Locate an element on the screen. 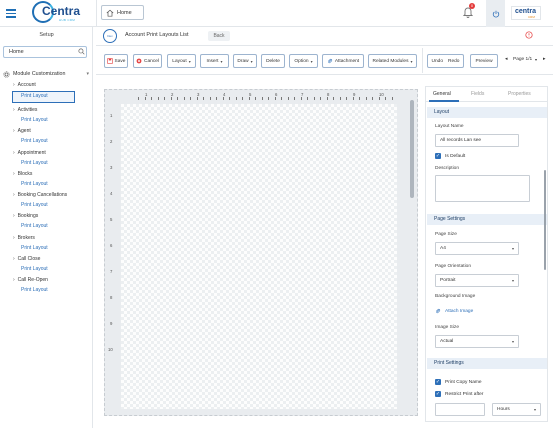 Image resolution: width=553 pixels, height=428 pixels. top-bar: Centra HUB CRM Home 0 centra CRM is located at coordinates (276, 13).